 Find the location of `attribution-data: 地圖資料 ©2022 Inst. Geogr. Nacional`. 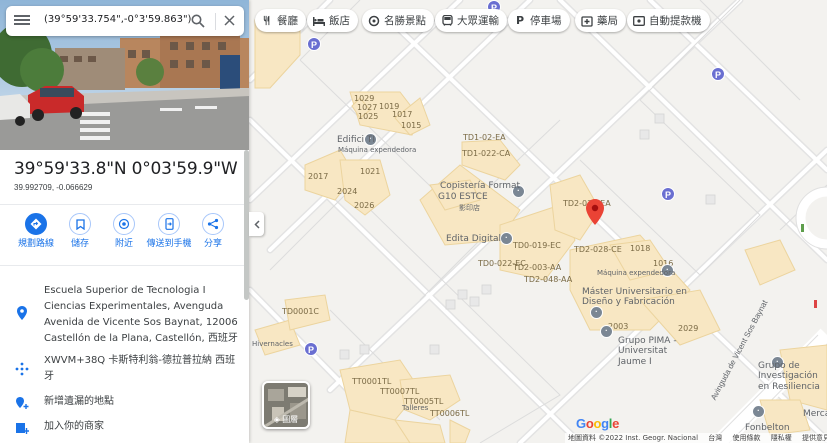

attribution-data: 地圖資料 ©2022 Inst. Geogr. Nacional is located at coordinates (633, 438).